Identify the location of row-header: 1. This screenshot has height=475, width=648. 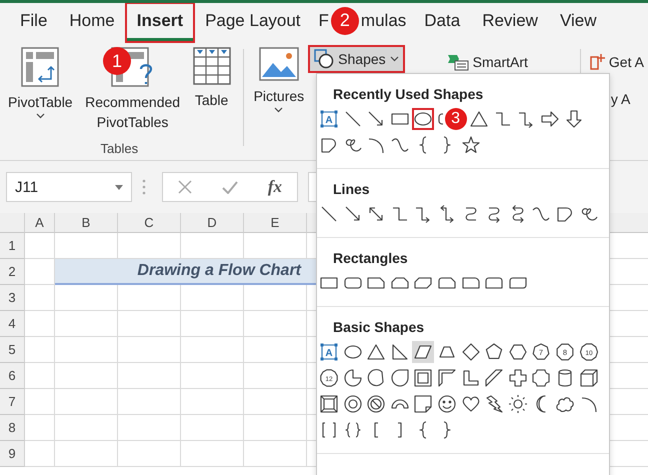
(12, 246).